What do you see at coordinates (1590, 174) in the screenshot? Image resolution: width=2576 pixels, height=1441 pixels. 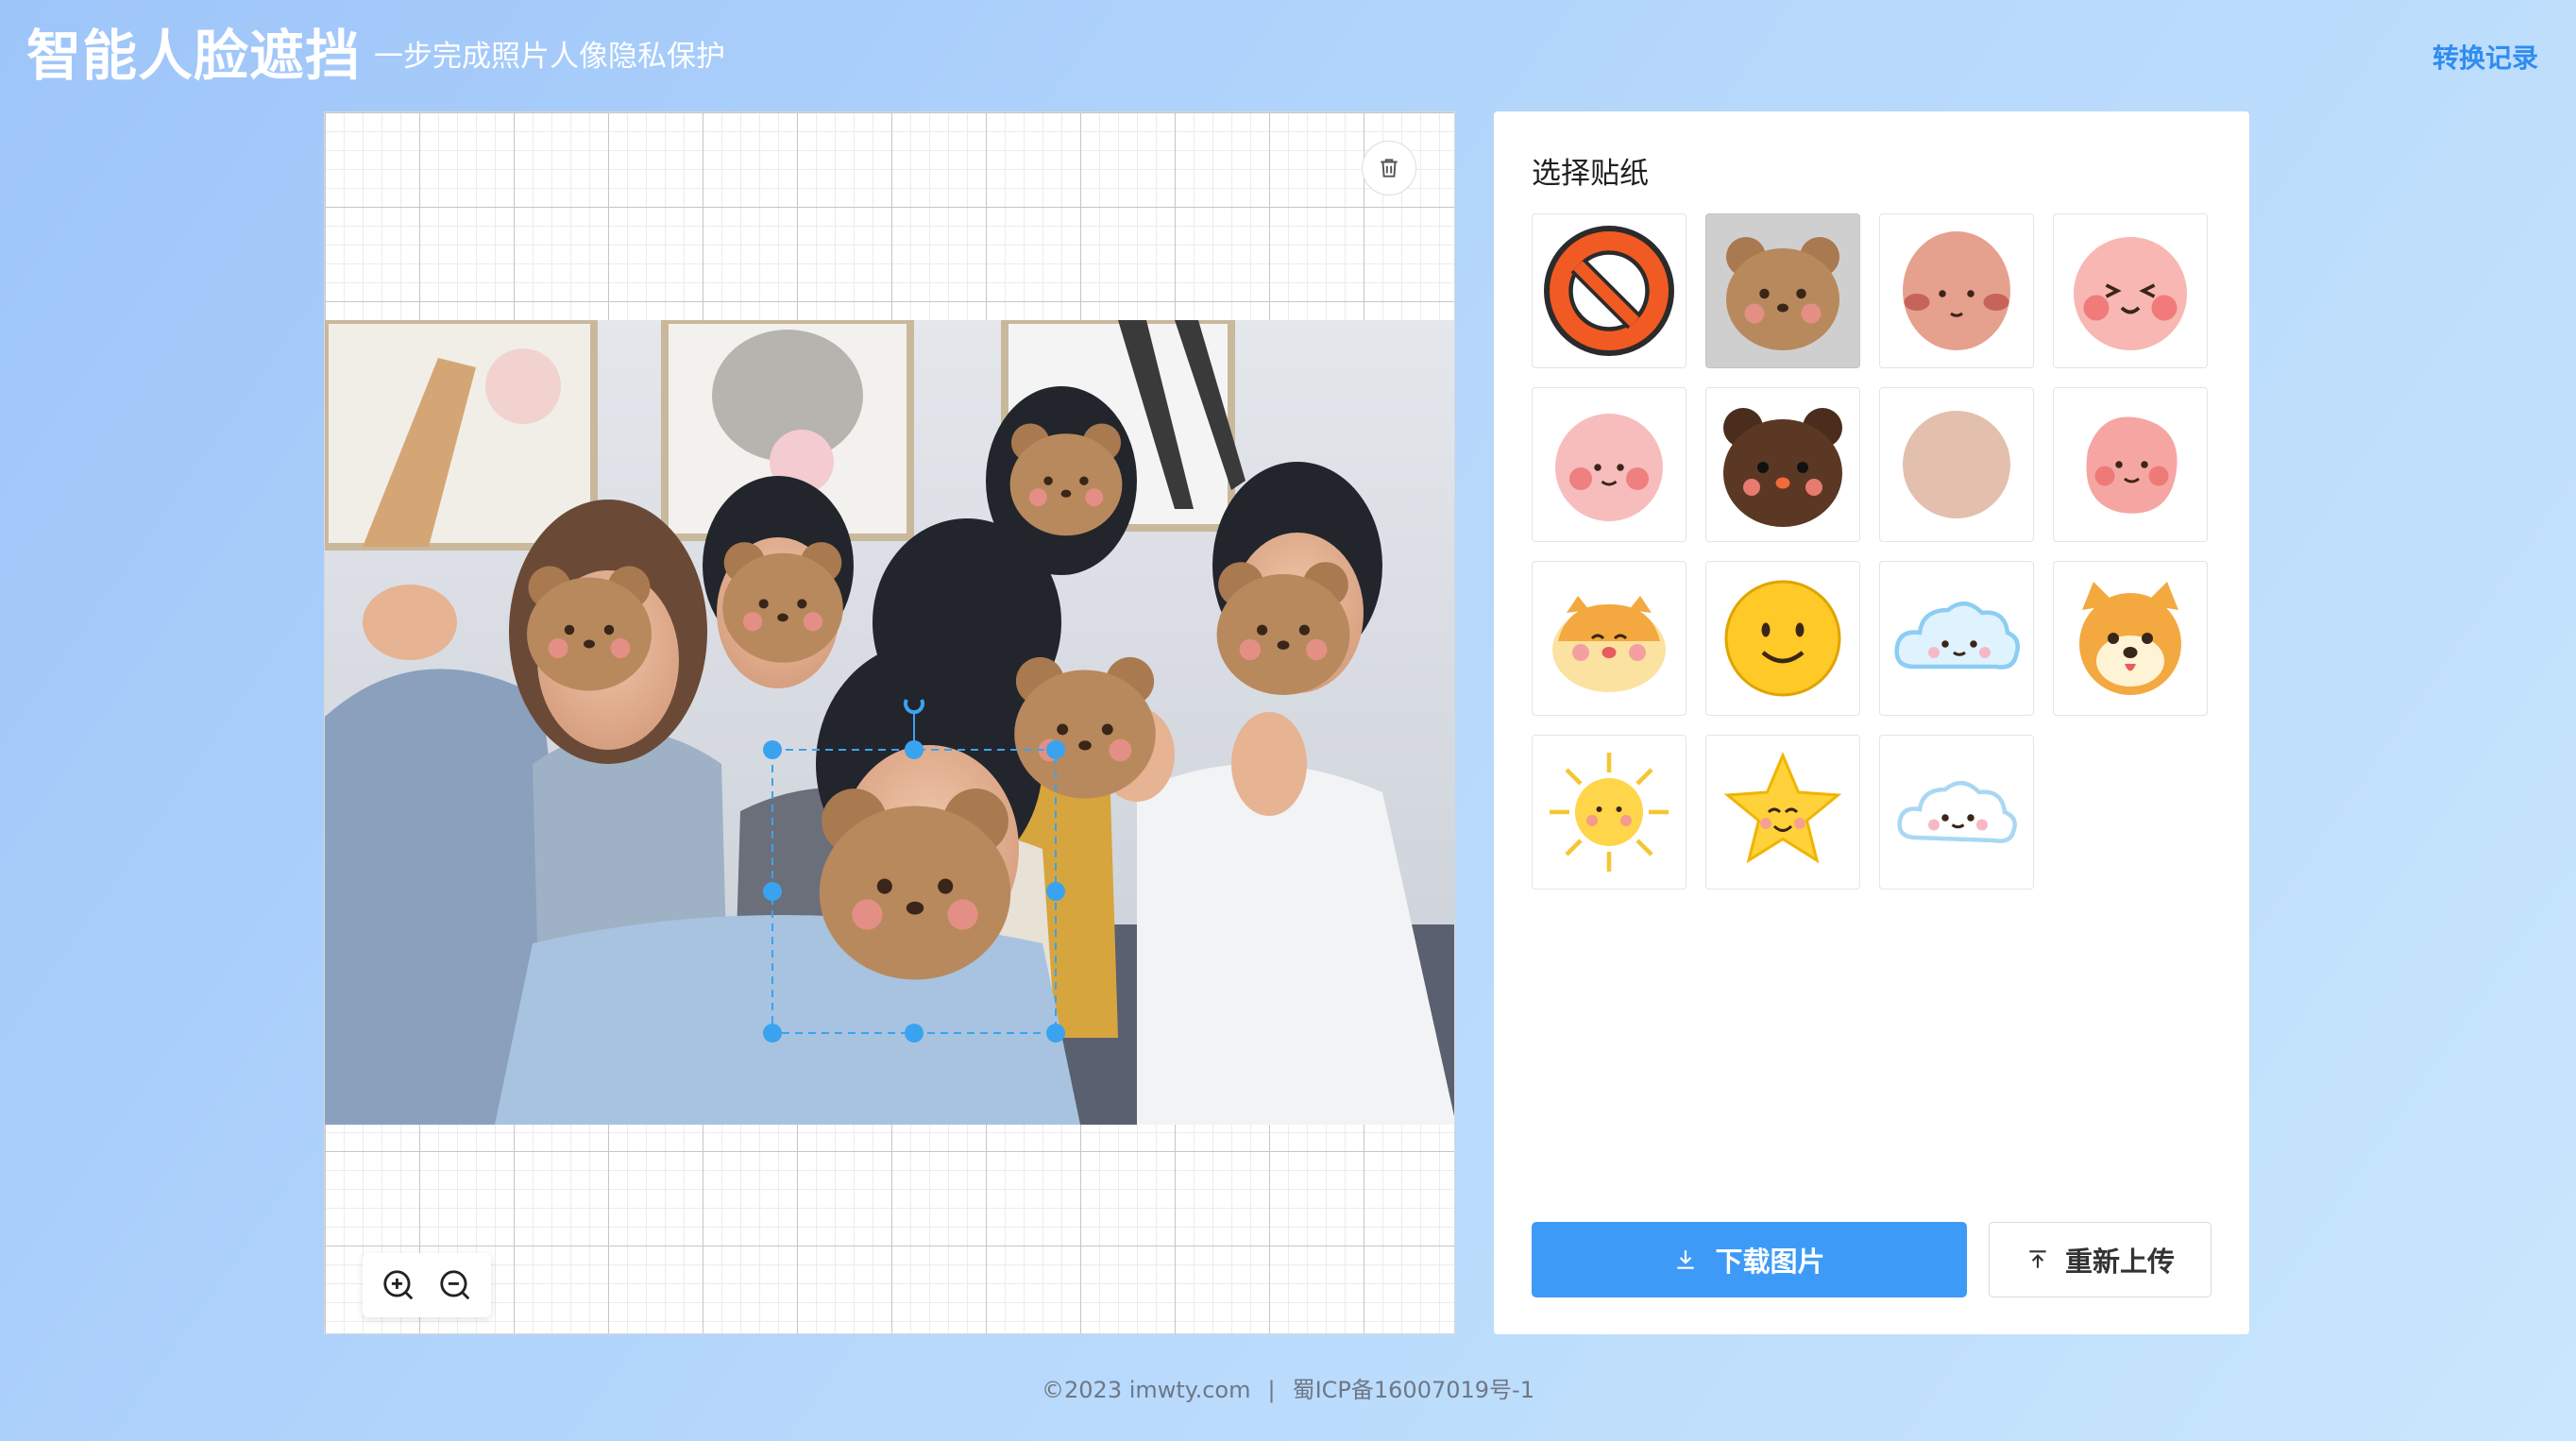 I see `panel-title: 选择贴纸` at bounding box center [1590, 174].